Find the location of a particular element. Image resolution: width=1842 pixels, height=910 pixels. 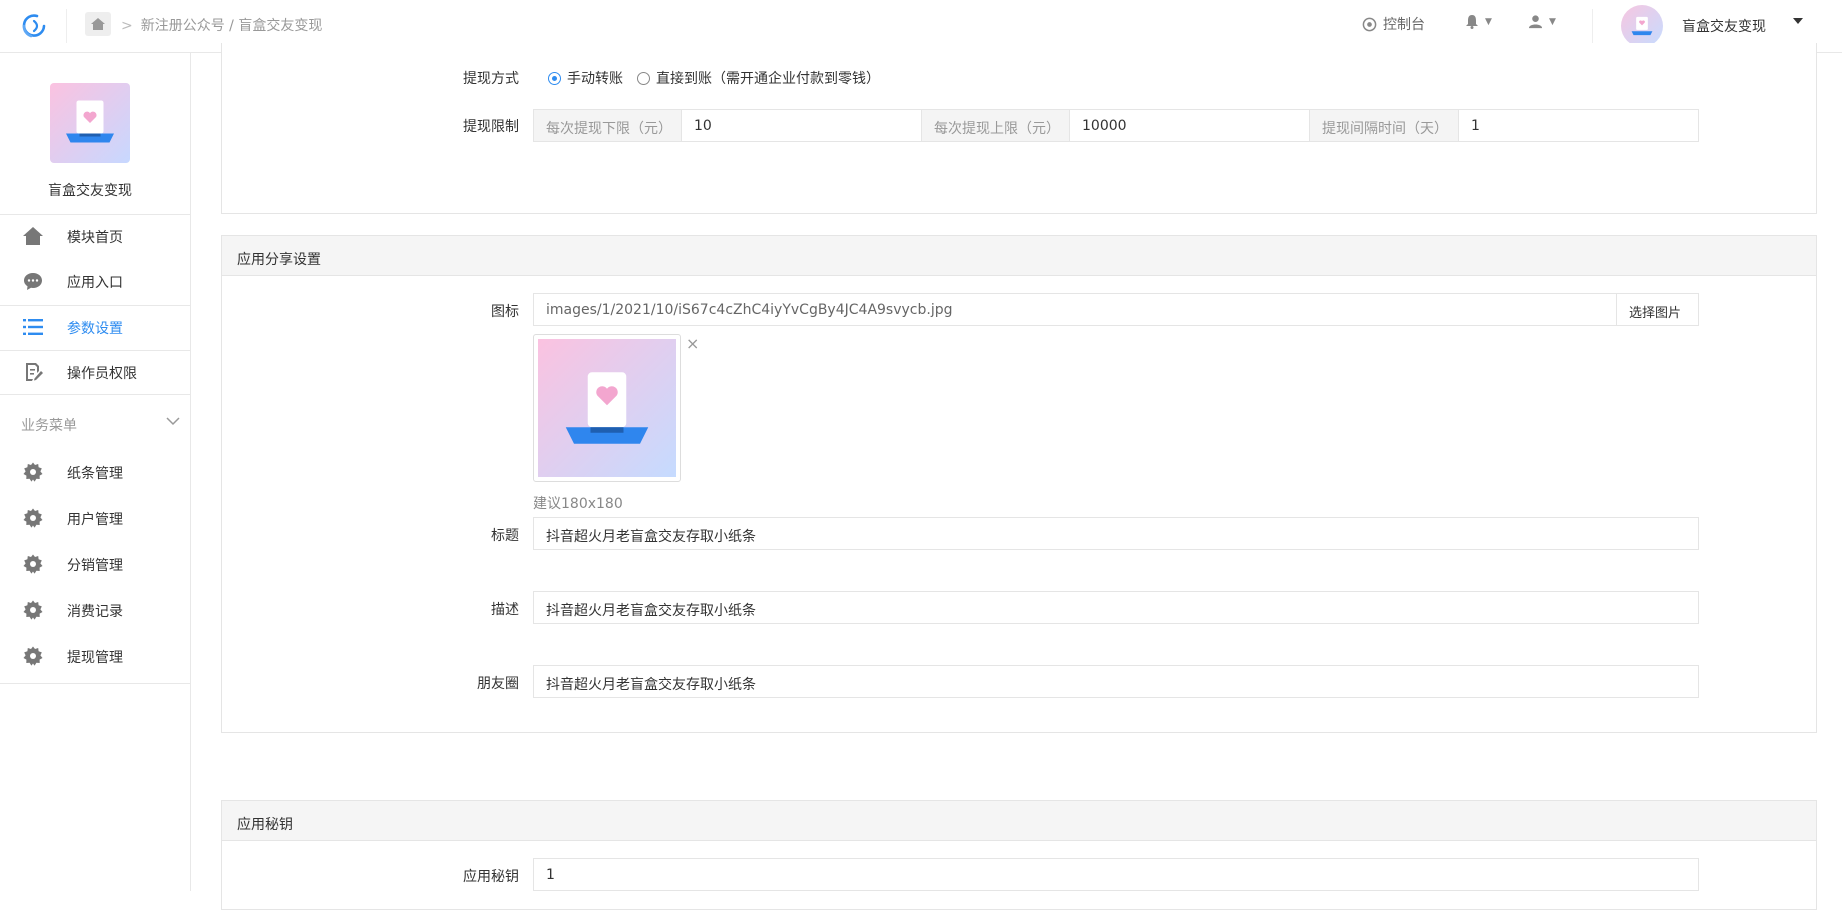

edit-doc-icon is located at coordinates (33, 372).